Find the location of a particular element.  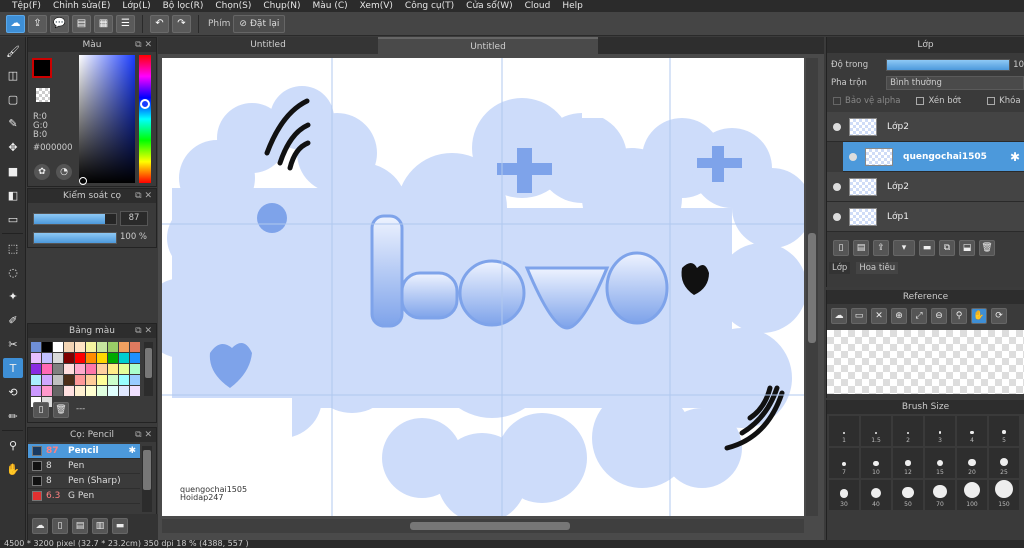

palette-scroll-thumb is located at coordinates (148, 363).